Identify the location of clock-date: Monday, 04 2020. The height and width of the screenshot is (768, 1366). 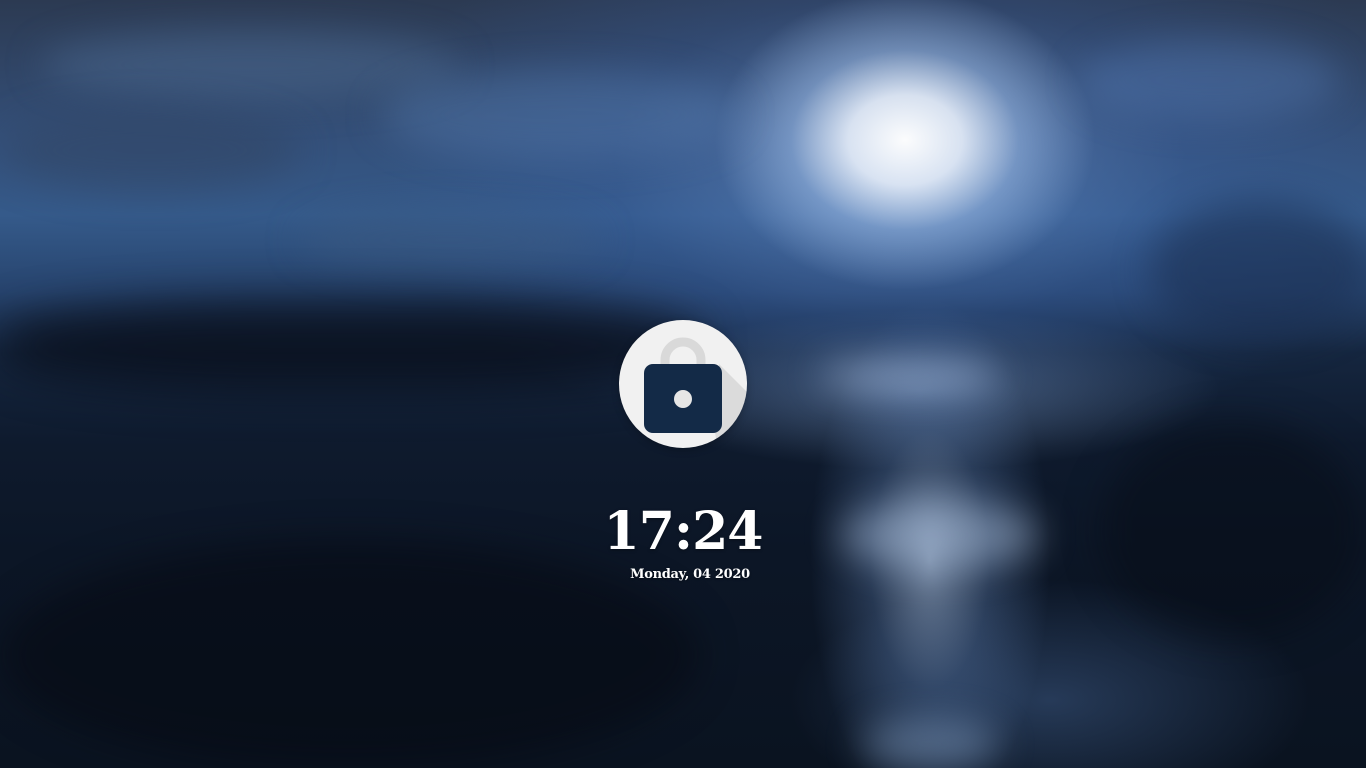
(690, 574).